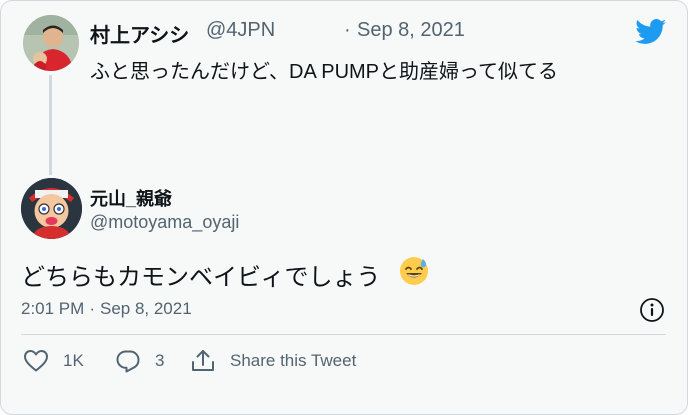 The width and height of the screenshot is (688, 415). I want to click on heart-icon, so click(36, 361).